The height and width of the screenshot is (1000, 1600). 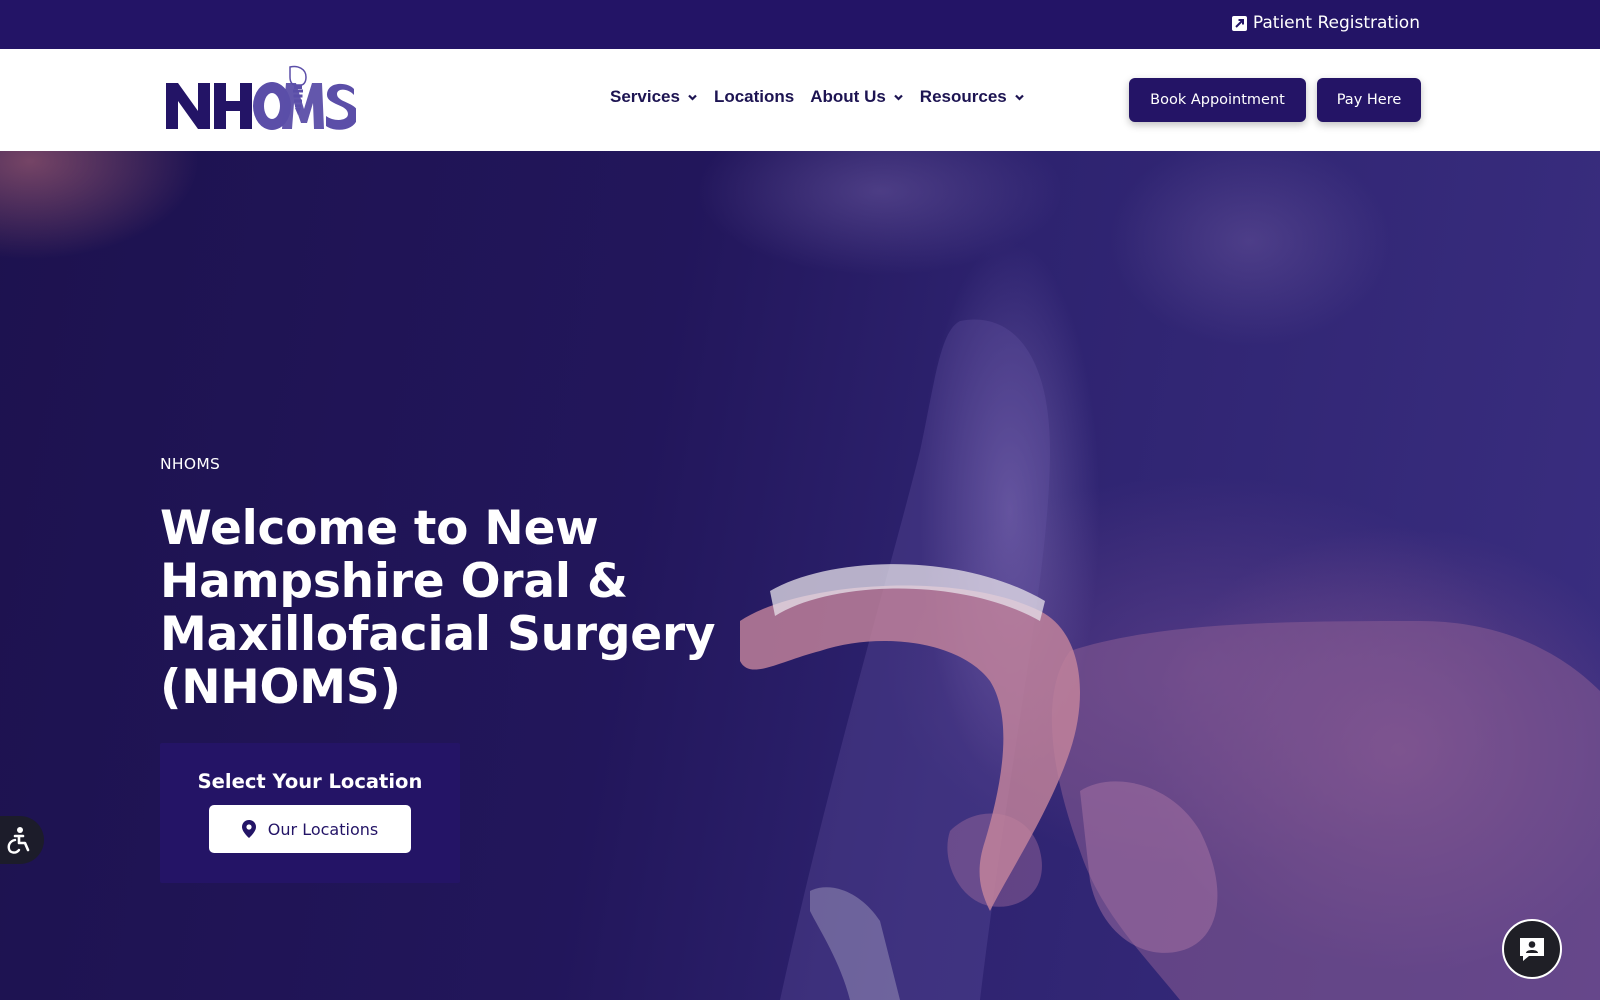 I want to click on nav-item-services: Services, so click(x=654, y=97).